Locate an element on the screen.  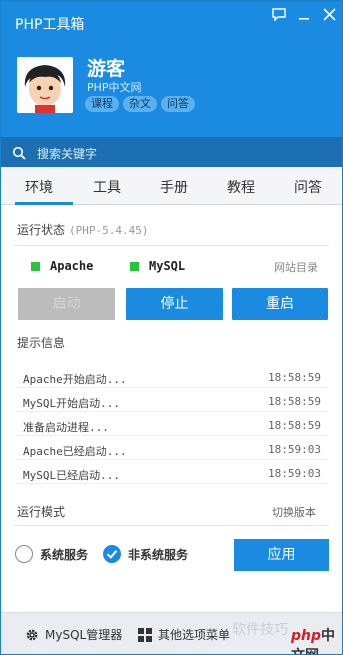
start-button: 启动 is located at coordinates (66, 304).